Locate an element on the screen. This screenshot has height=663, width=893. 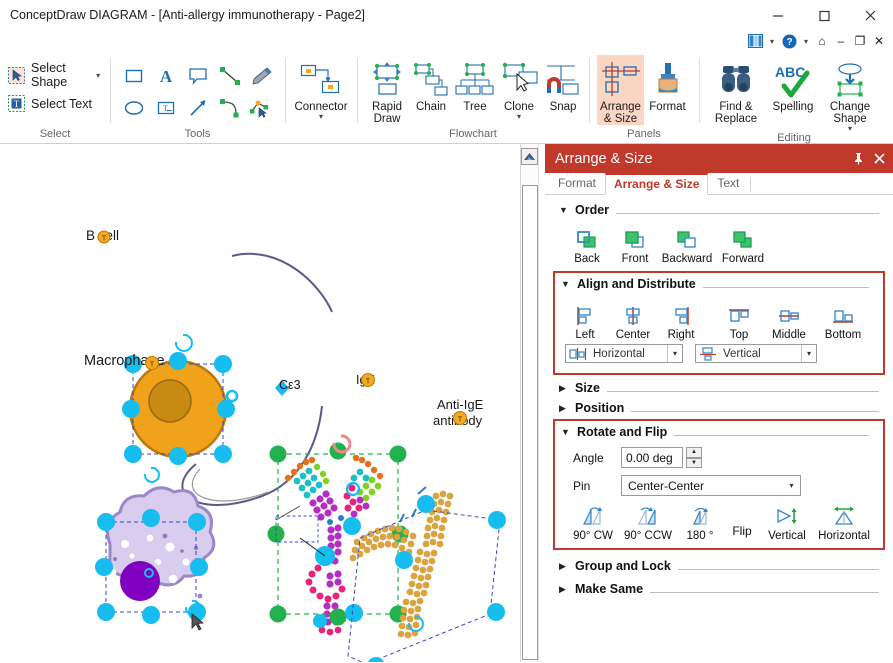
scroll-up-icon is located at coordinates (529, 156).